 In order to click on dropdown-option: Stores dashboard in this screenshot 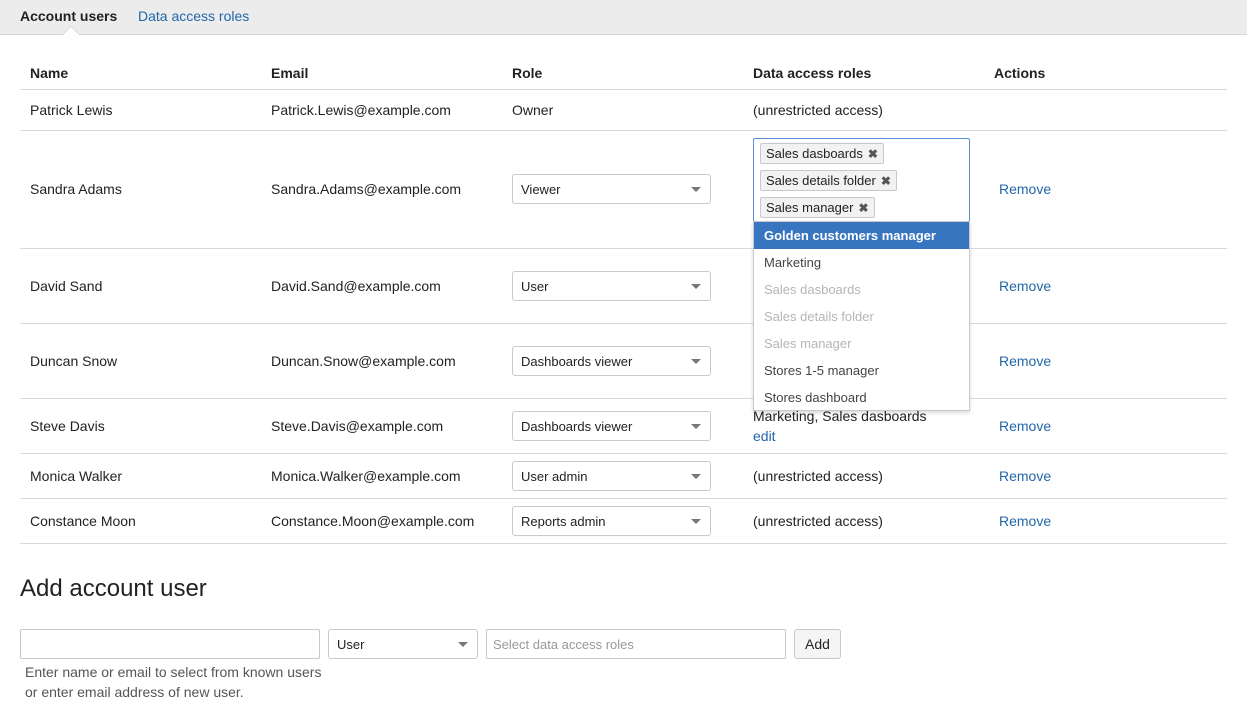, I will do `click(861, 397)`.